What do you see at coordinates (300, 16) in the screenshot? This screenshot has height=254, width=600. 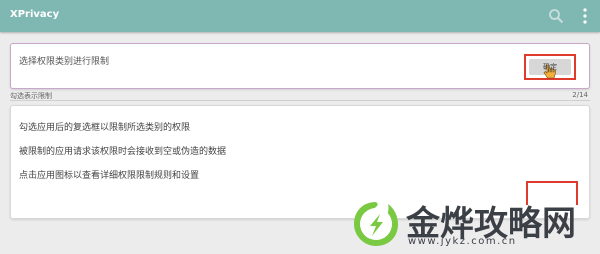 I see `app-titlebar: XPrivacy` at bounding box center [300, 16].